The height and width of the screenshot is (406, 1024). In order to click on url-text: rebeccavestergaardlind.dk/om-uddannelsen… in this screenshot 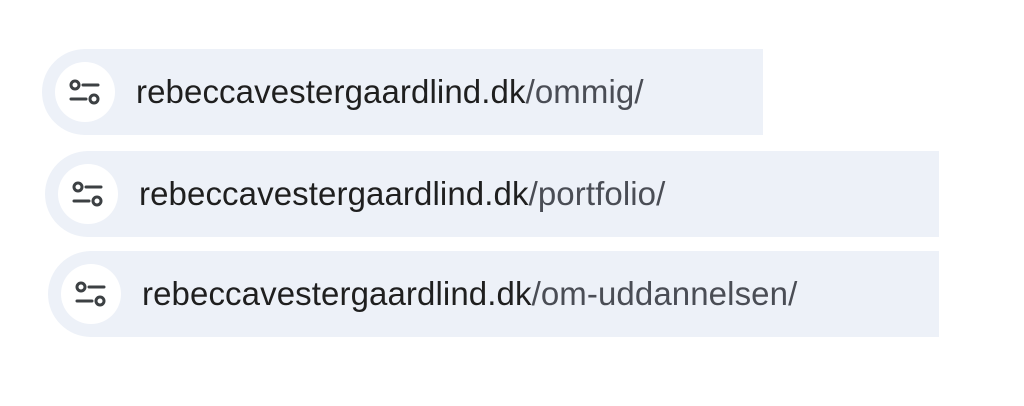, I will do `click(469, 294)`.